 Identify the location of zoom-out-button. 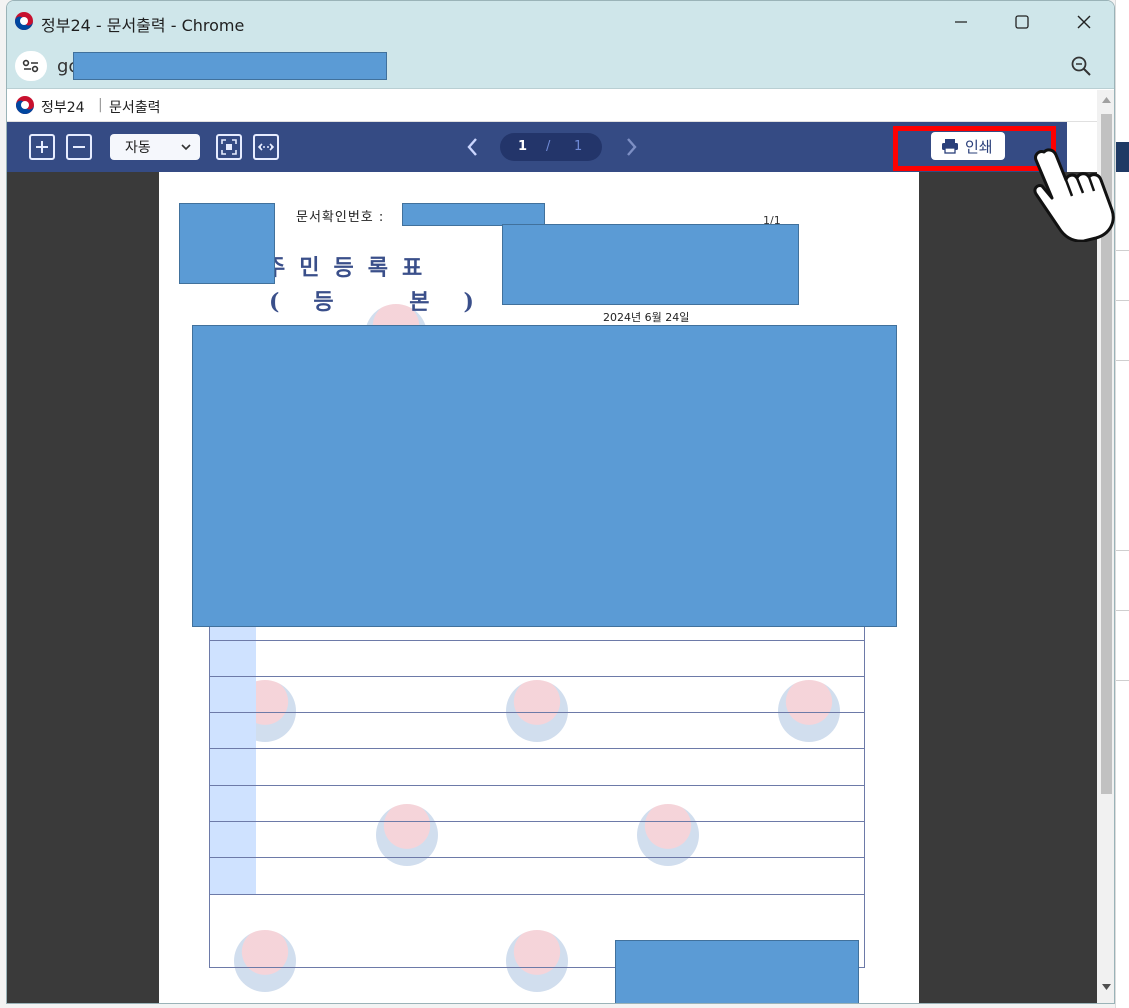
(79, 147).